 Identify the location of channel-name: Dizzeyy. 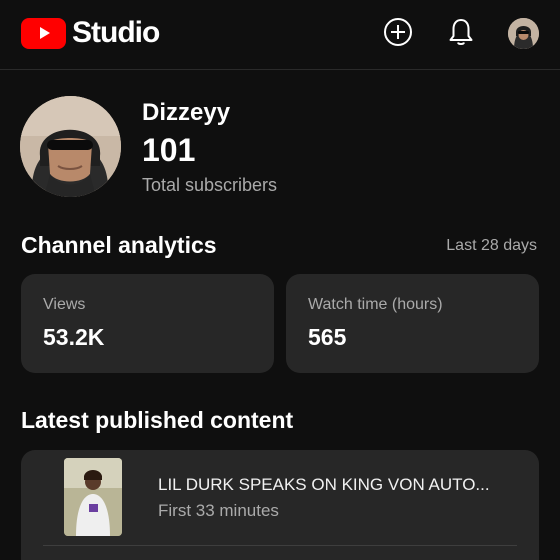
(186, 112).